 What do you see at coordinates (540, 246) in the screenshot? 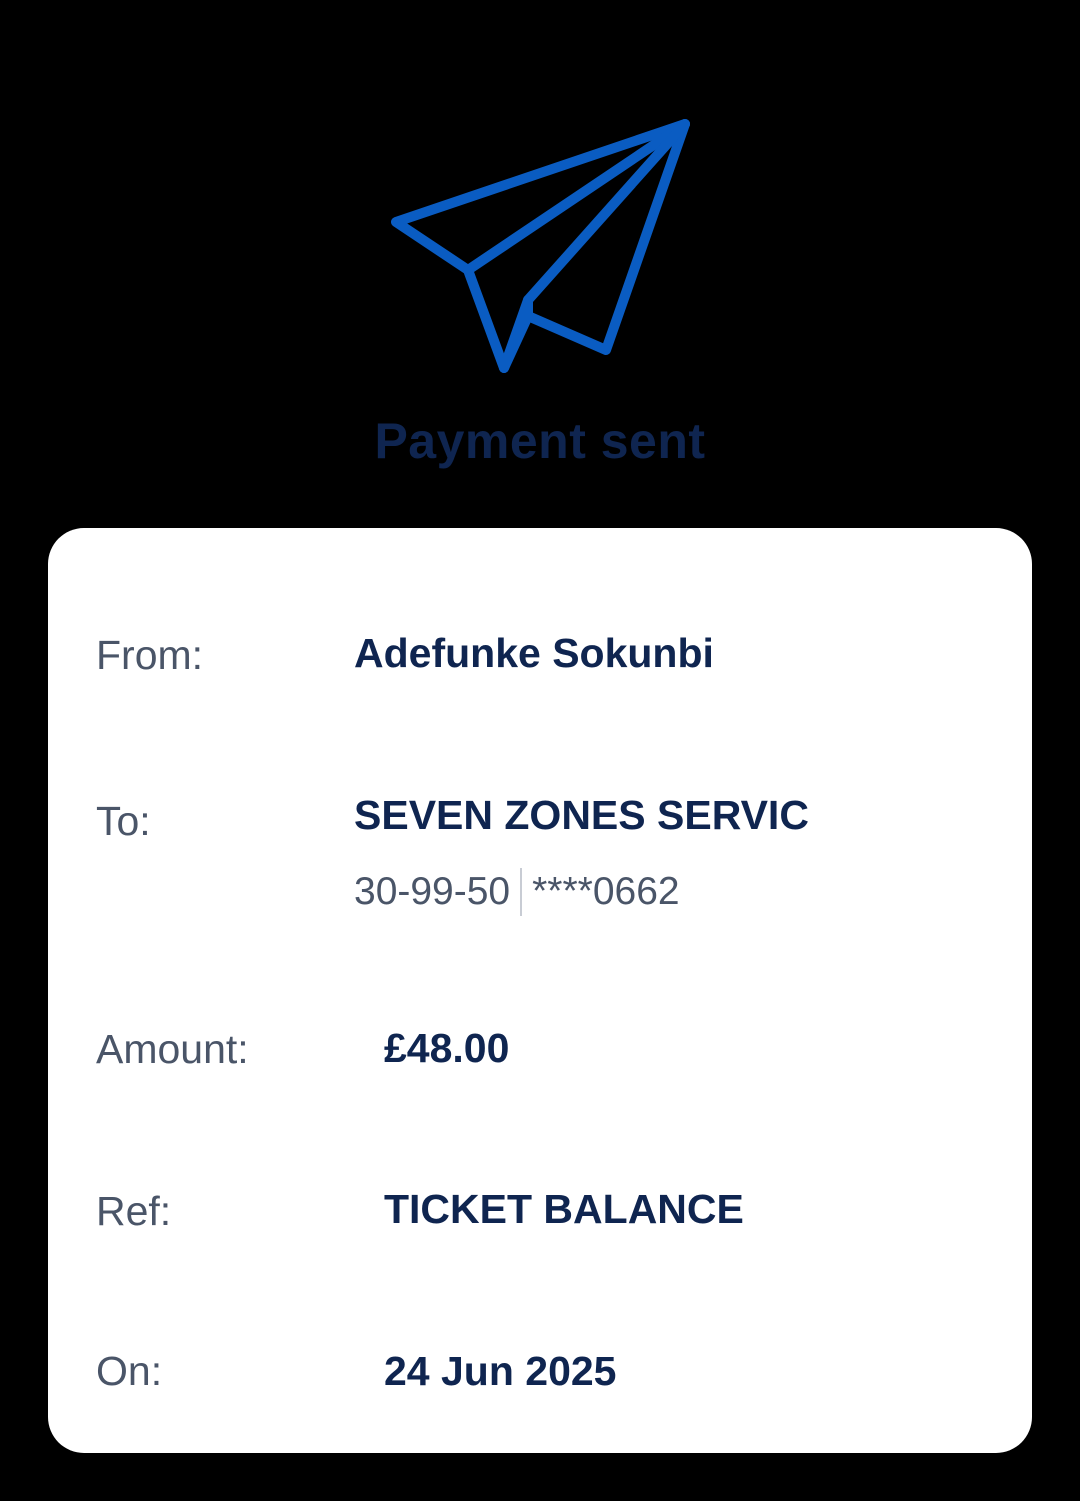
I see `paper-plane-icon` at bounding box center [540, 246].